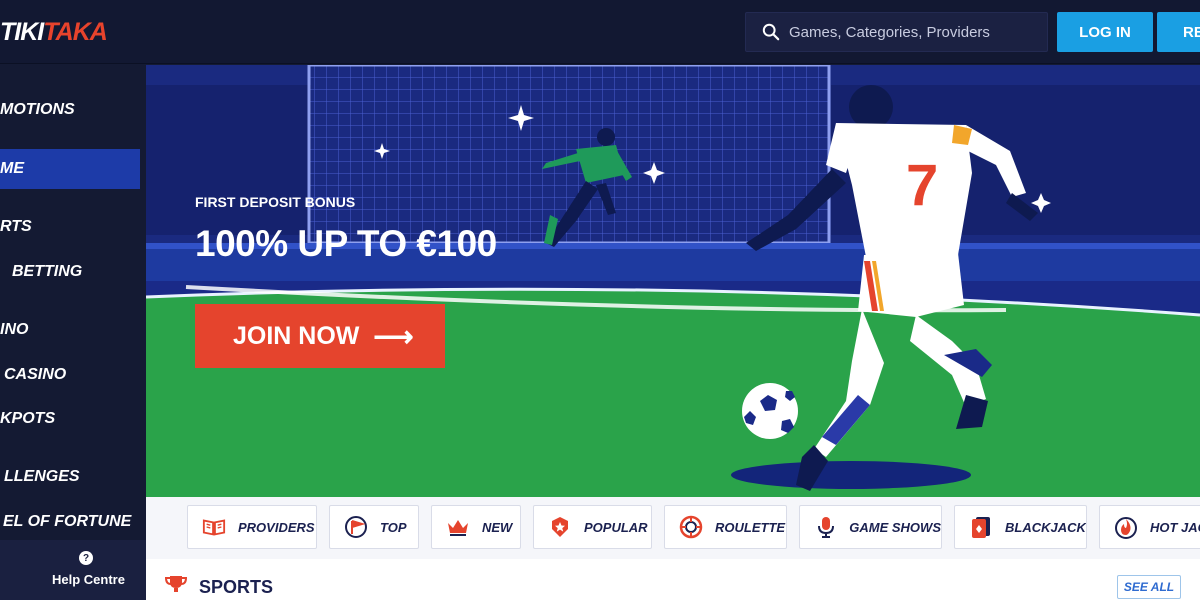 Image resolution: width=1200 pixels, height=600 pixels. Describe the element at coordinates (275, 202) in the screenshot. I see `hero-subtitle: FIRST DEPOSIT BONUS` at that location.